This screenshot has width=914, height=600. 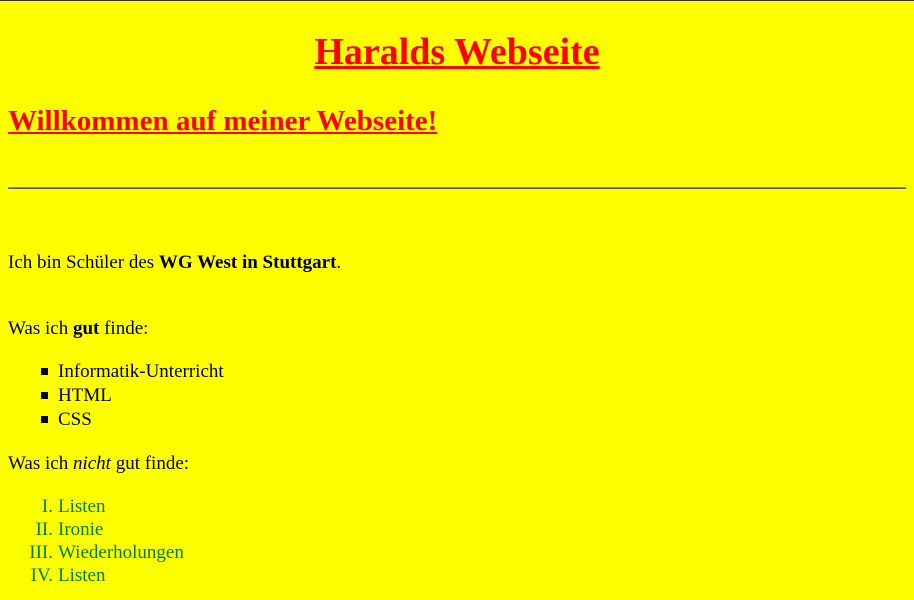 What do you see at coordinates (41, 552) in the screenshot?
I see `roman-numeral: III.` at bounding box center [41, 552].